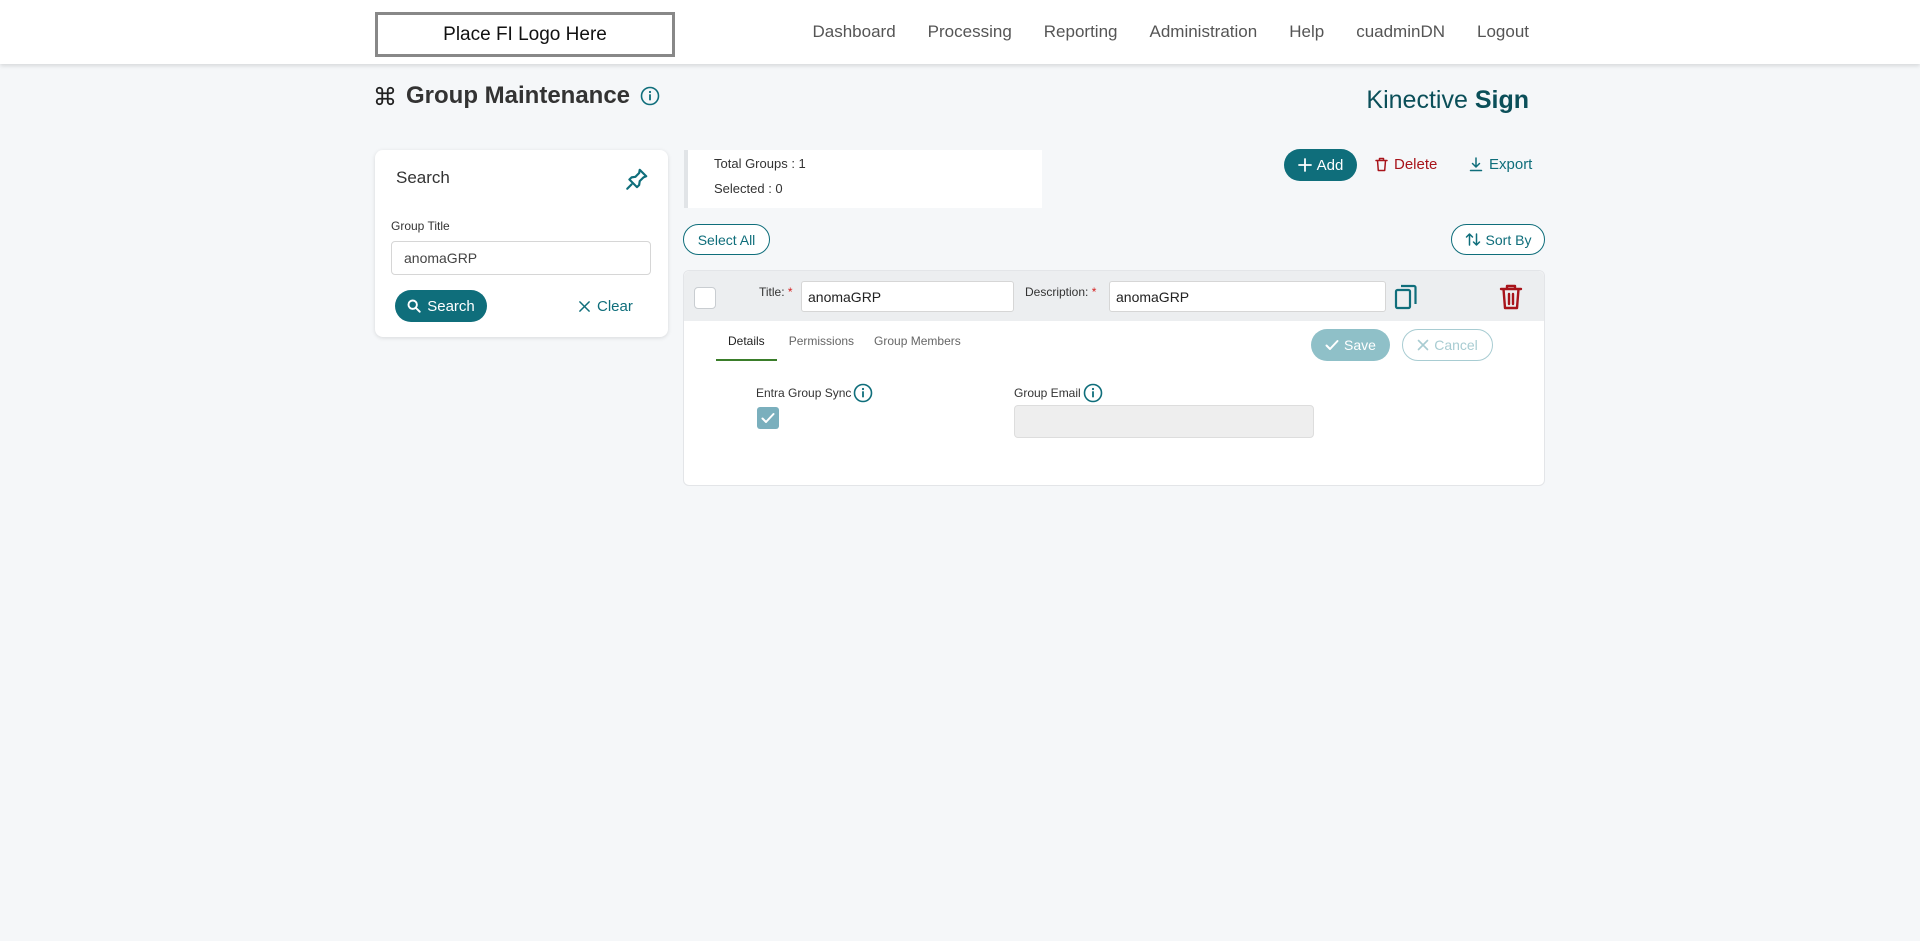  I want to click on download-icon, so click(1476, 164).